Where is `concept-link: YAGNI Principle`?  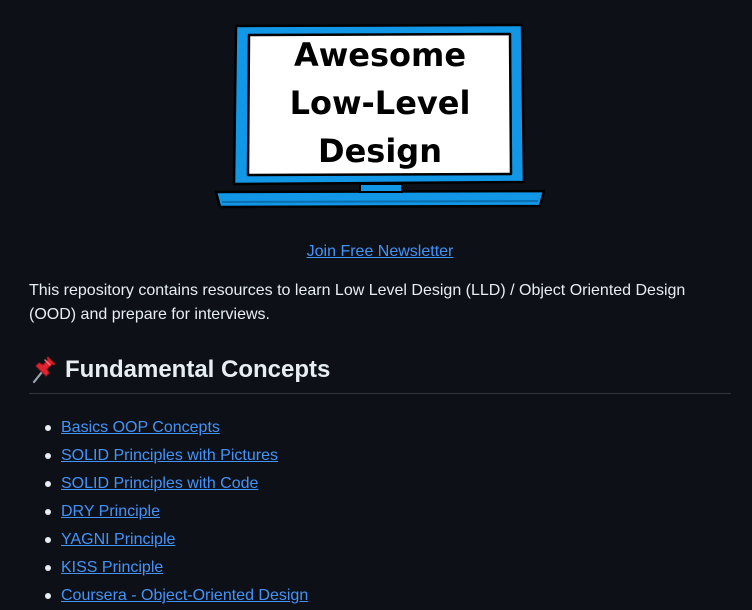
concept-link: YAGNI Principle is located at coordinates (118, 539).